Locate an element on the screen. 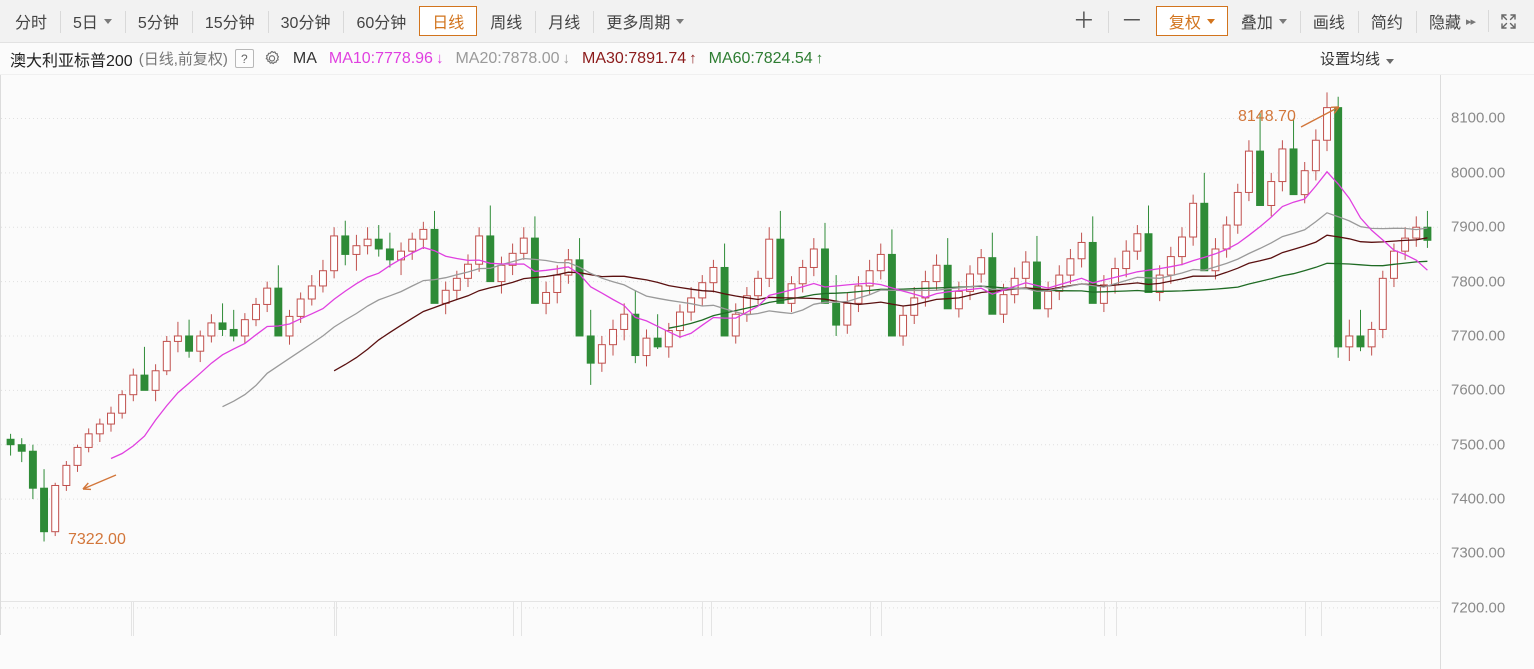 The image size is (1534, 669). adjust-price-button: 复权 is located at coordinates (1191, 21).